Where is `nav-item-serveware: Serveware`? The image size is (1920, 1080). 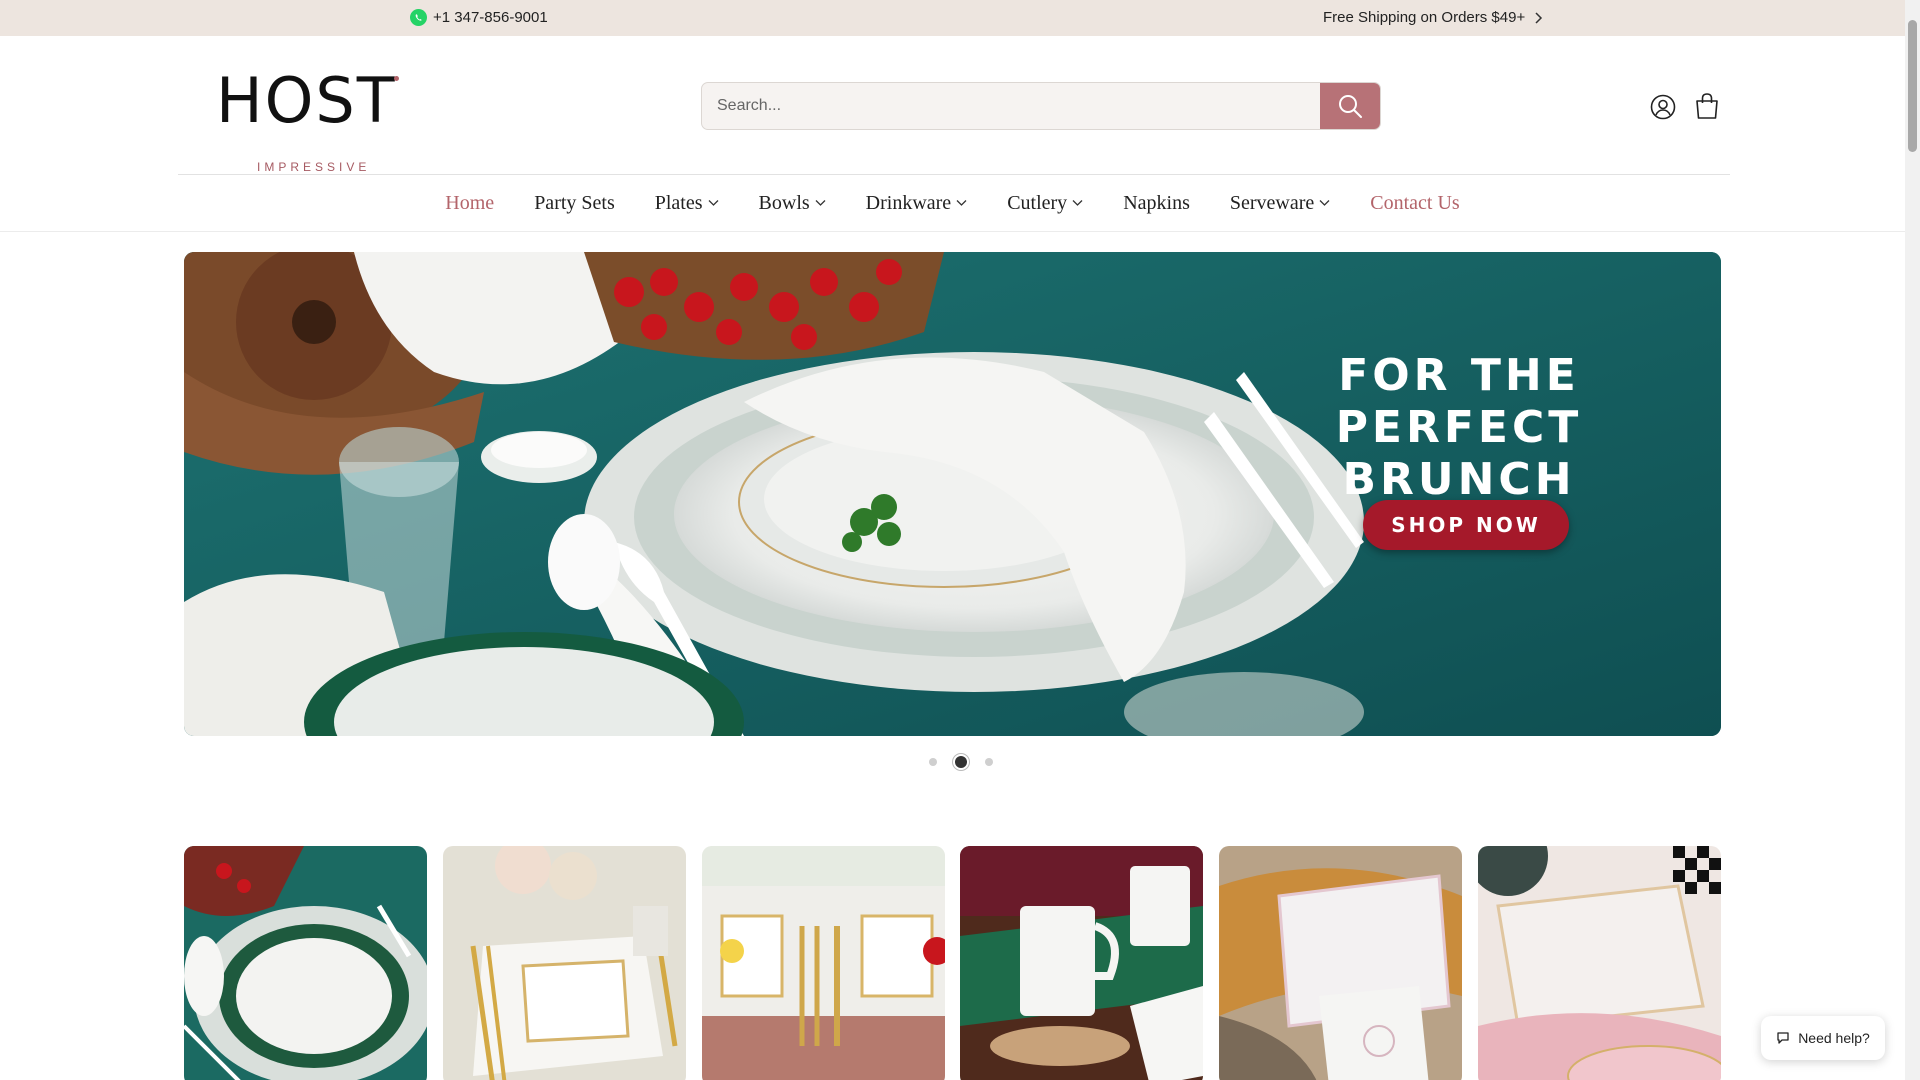 nav-item-serveware: Serveware is located at coordinates (1280, 203).